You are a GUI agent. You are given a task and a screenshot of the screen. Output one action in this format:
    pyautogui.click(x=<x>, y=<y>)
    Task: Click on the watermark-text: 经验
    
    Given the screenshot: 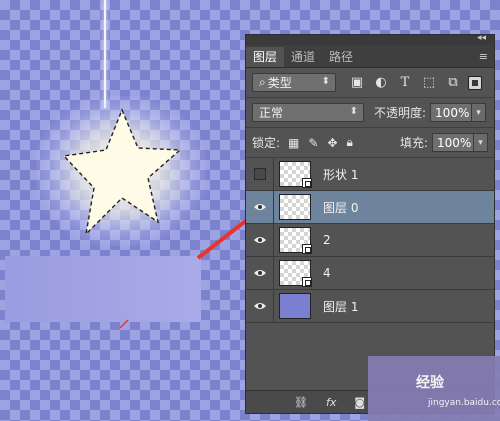 What is the action you would take?
    pyautogui.click(x=430, y=383)
    